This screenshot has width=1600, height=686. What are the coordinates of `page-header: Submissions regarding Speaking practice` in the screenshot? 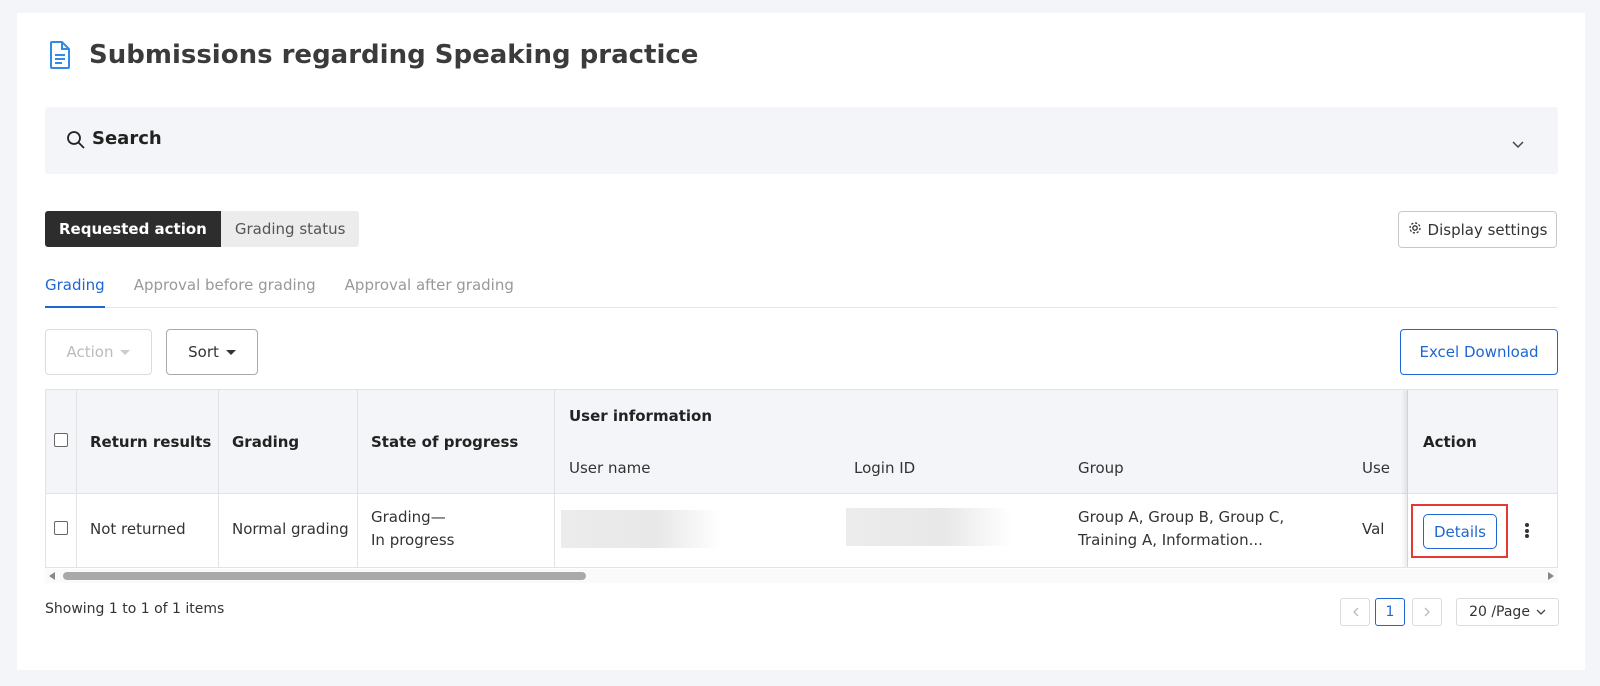 It's located at (372, 55).